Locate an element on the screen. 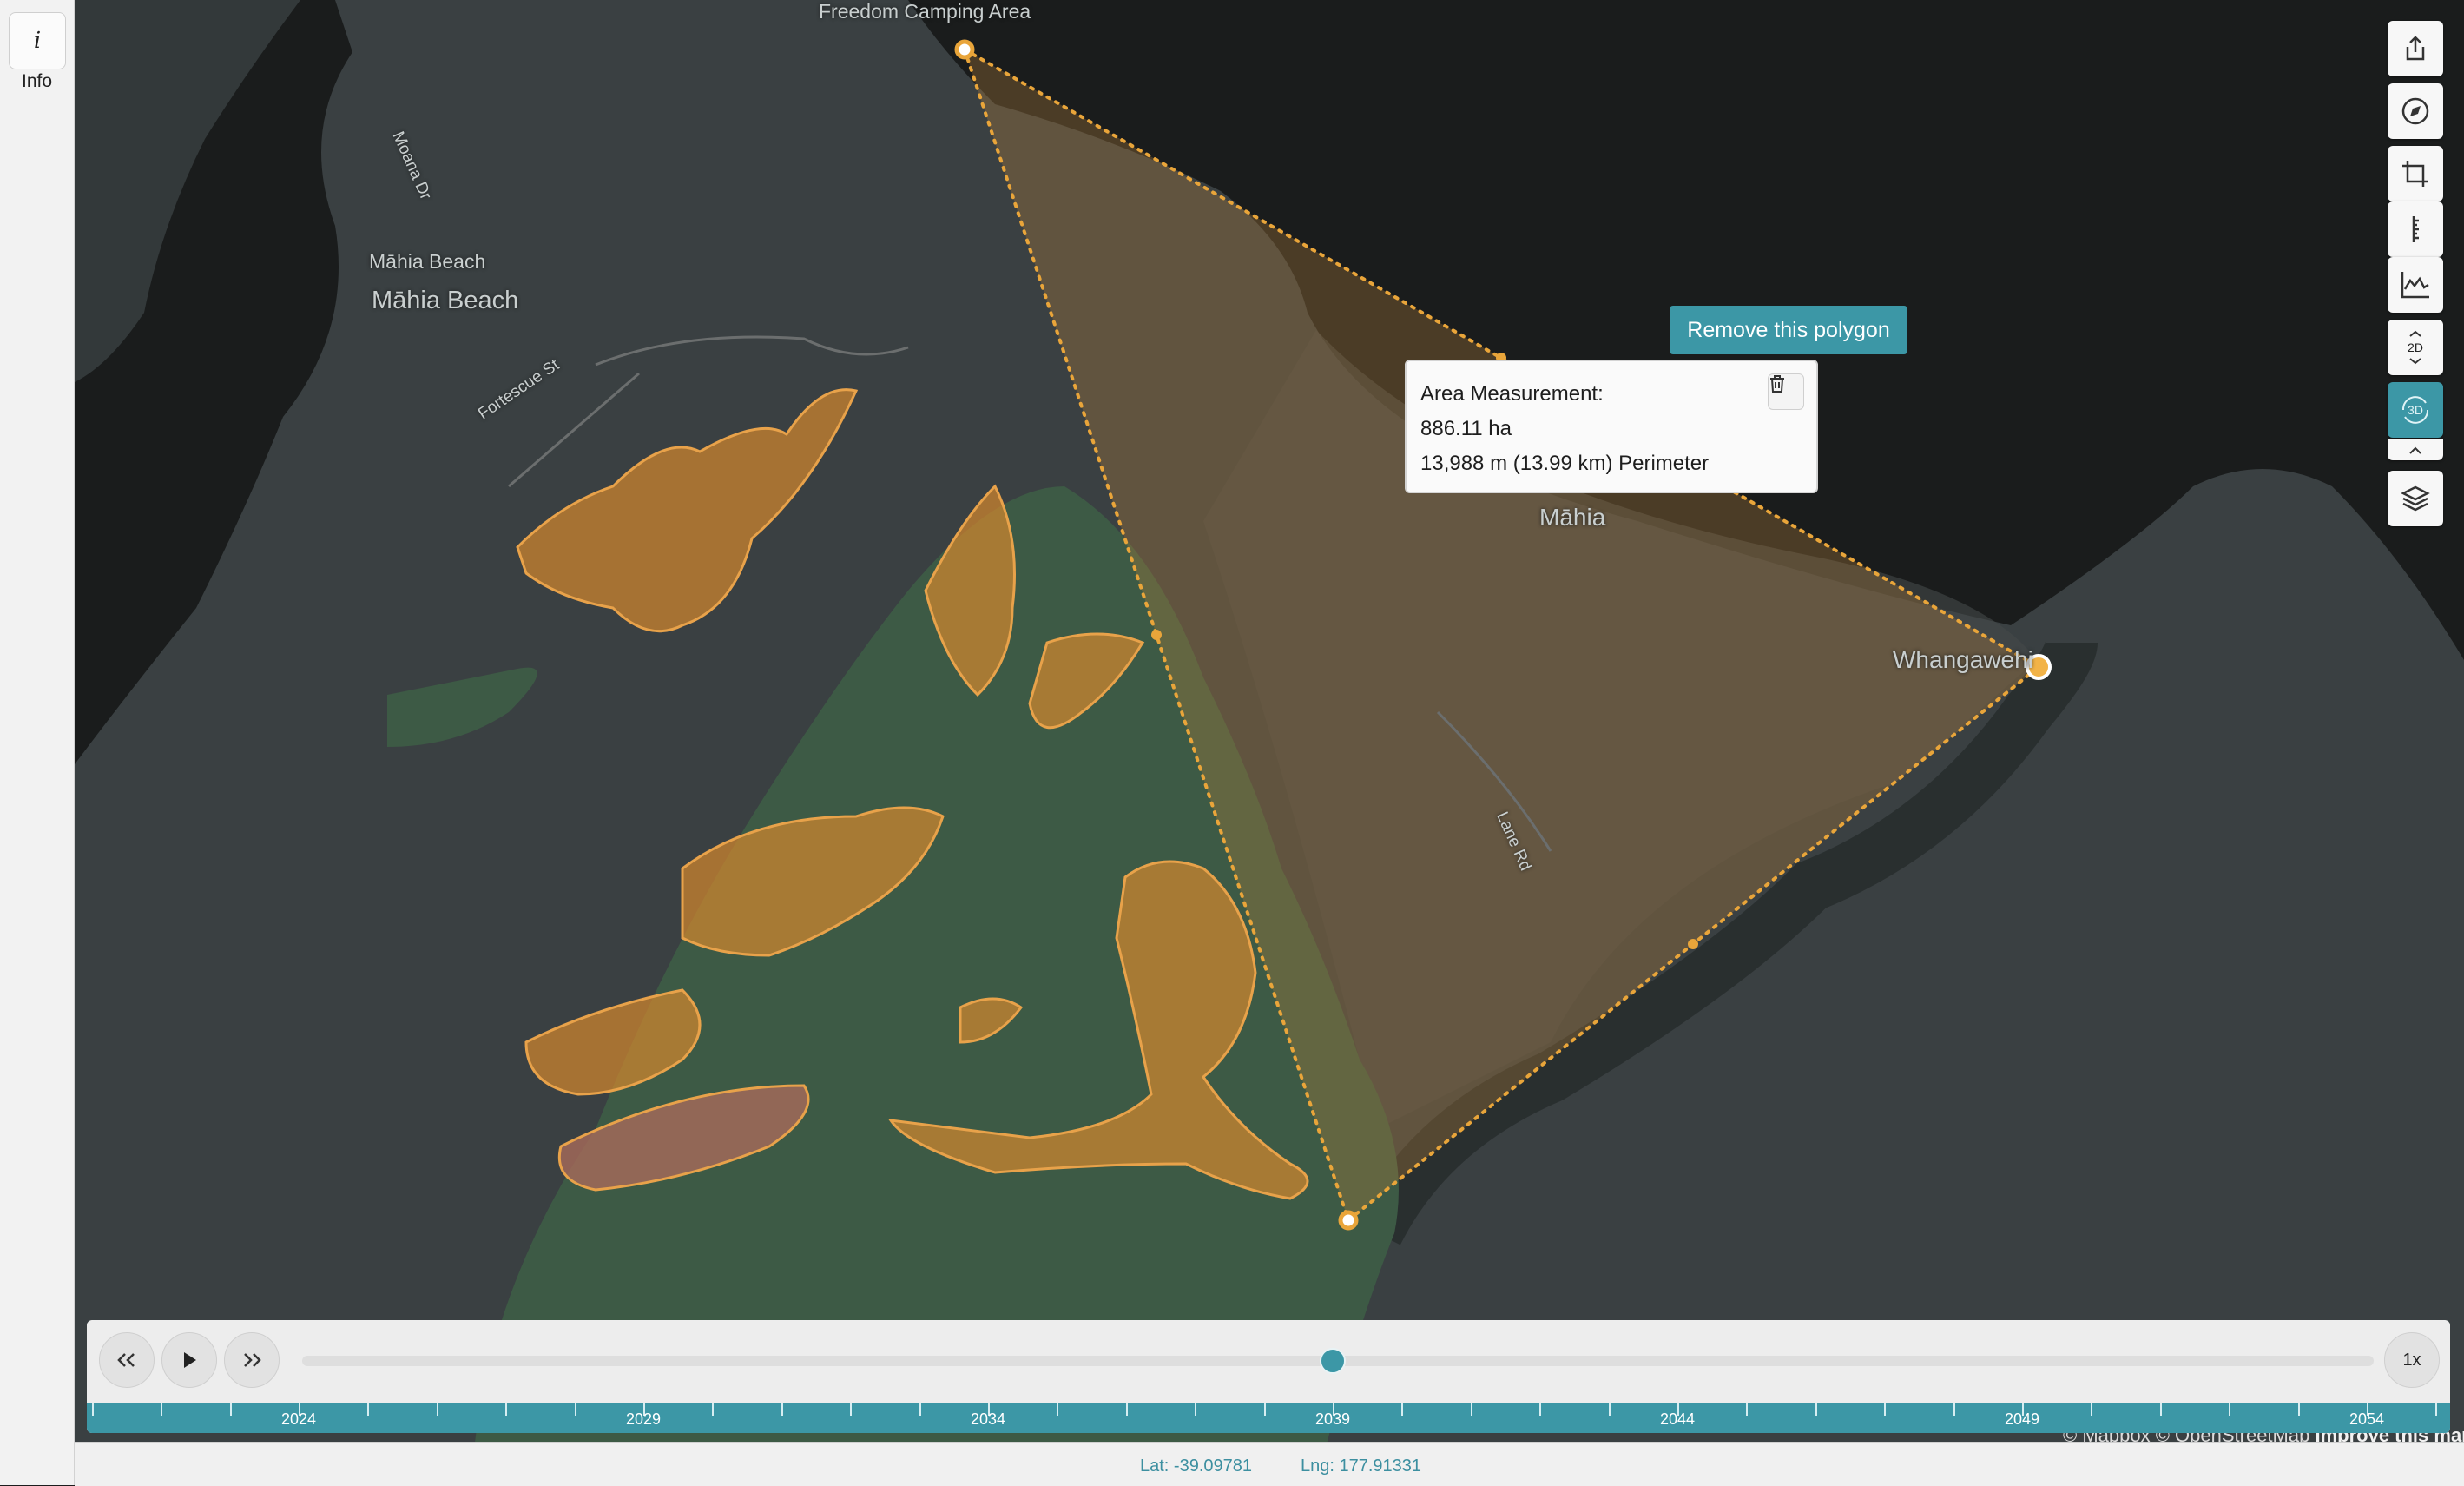 Image resolution: width=2464 pixels, height=1486 pixels. compass-icon is located at coordinates (2415, 111).